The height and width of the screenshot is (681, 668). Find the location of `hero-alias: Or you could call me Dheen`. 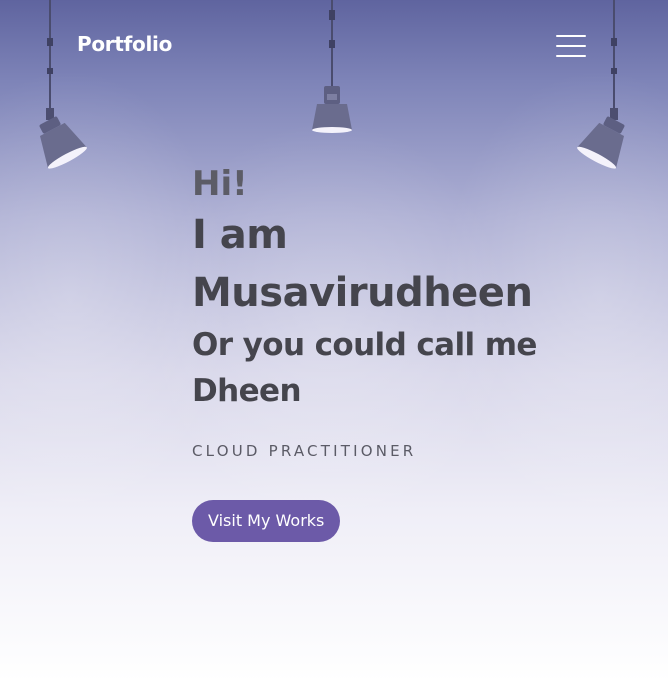

hero-alias: Or you could call me Dheen is located at coordinates (364, 368).